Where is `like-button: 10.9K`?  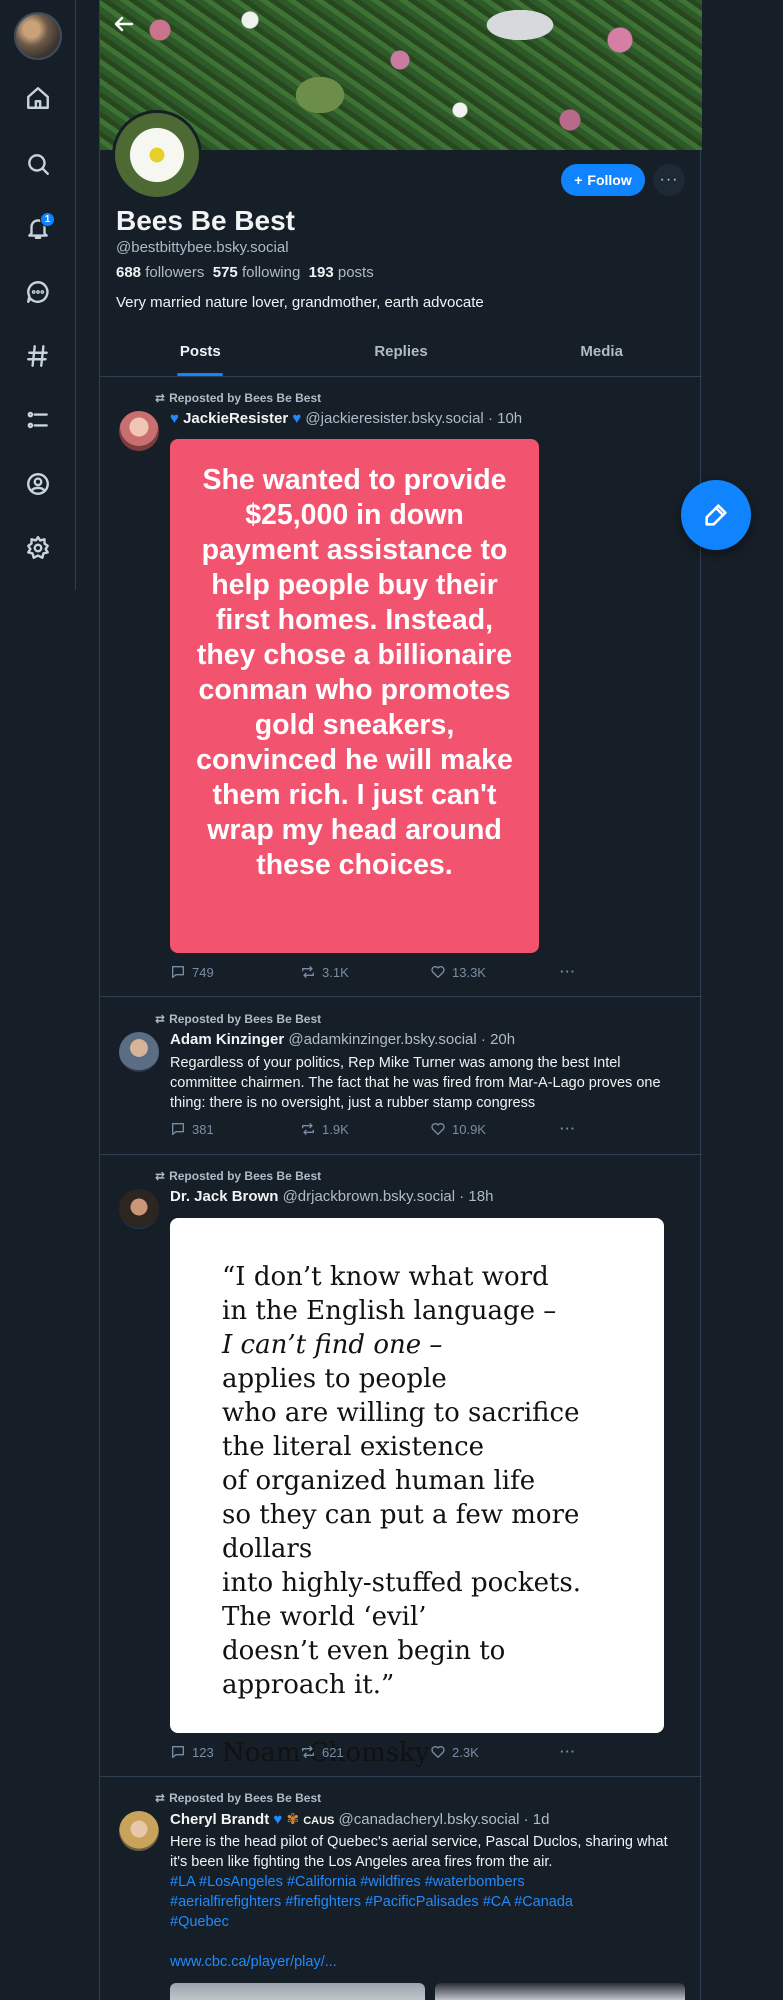 like-button: 10.9K is located at coordinates (458, 1129).